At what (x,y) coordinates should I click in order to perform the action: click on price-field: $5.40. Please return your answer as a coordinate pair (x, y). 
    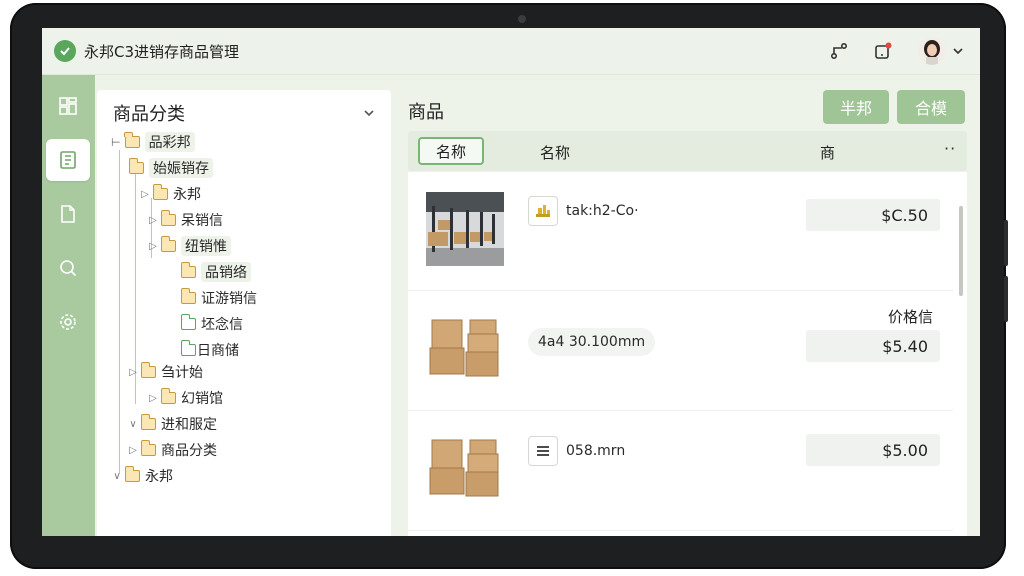
    Looking at the image, I should click on (873, 346).